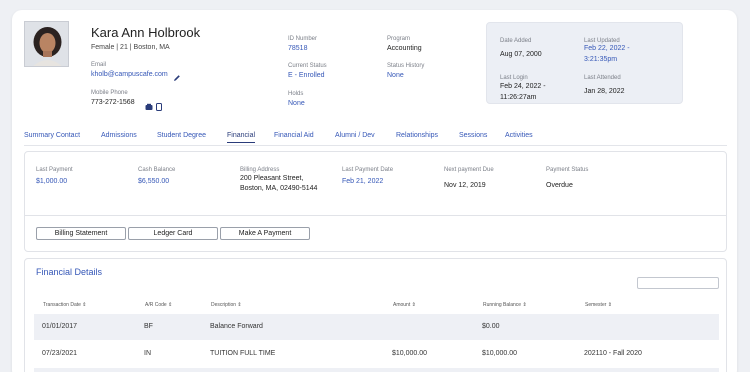 This screenshot has width=750, height=372. I want to click on tab-alumni-dev: Alumni / Dev, so click(355, 135).